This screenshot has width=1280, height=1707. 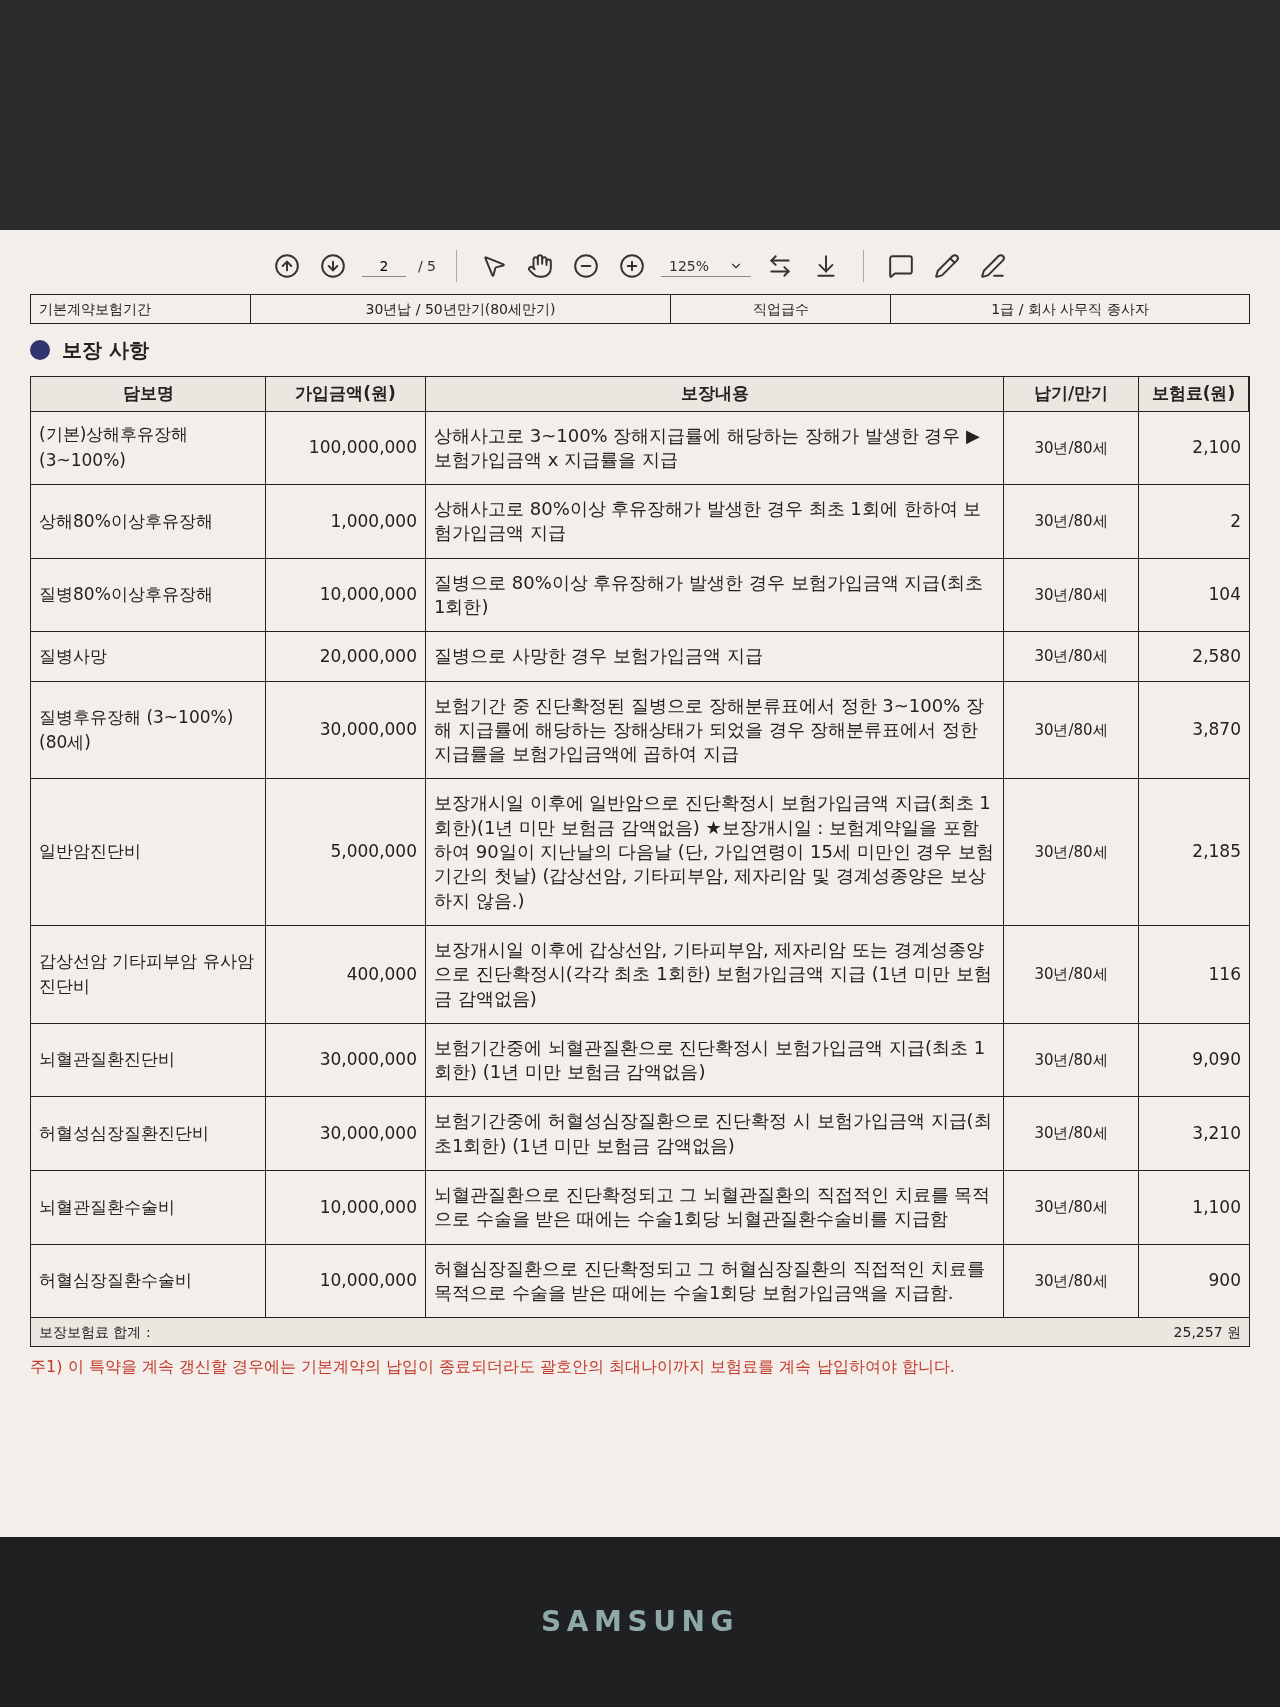 I want to click on table-cell: 직업급수, so click(x=781, y=309).